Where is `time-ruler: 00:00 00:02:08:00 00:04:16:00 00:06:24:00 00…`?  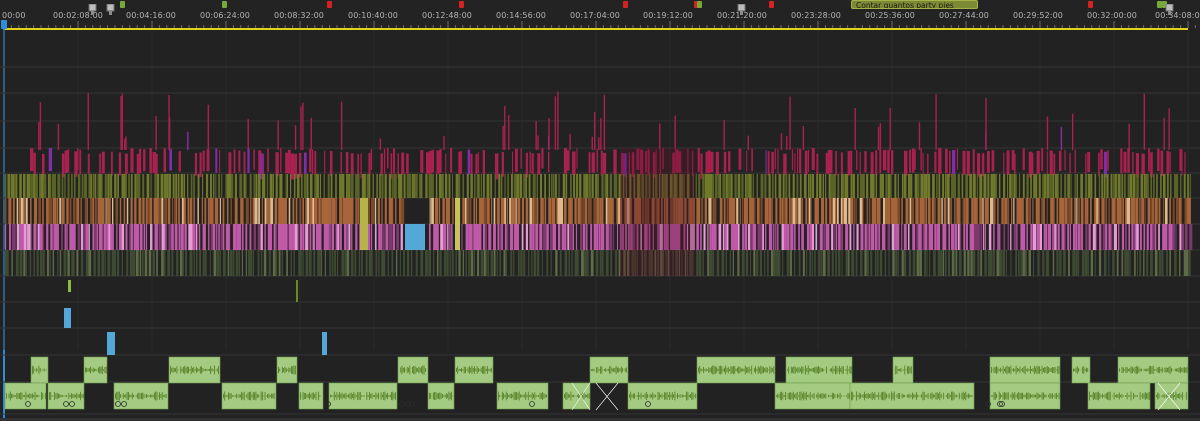
time-ruler: 00:00 00:02:08:00 00:04:16:00 00:06:24:00 00… is located at coordinates (600, 14).